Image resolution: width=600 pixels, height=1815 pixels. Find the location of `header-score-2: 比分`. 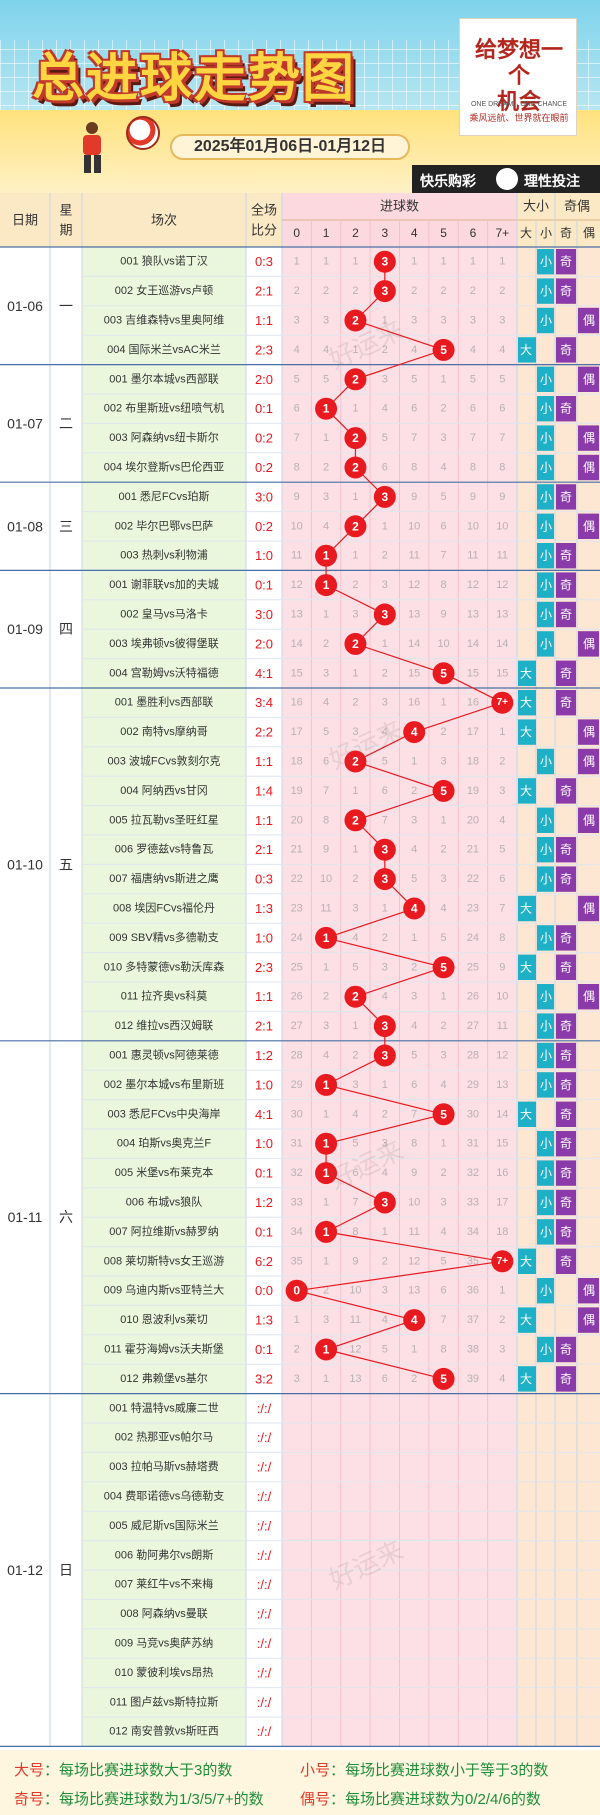

header-score-2: 比分 is located at coordinates (264, 230).